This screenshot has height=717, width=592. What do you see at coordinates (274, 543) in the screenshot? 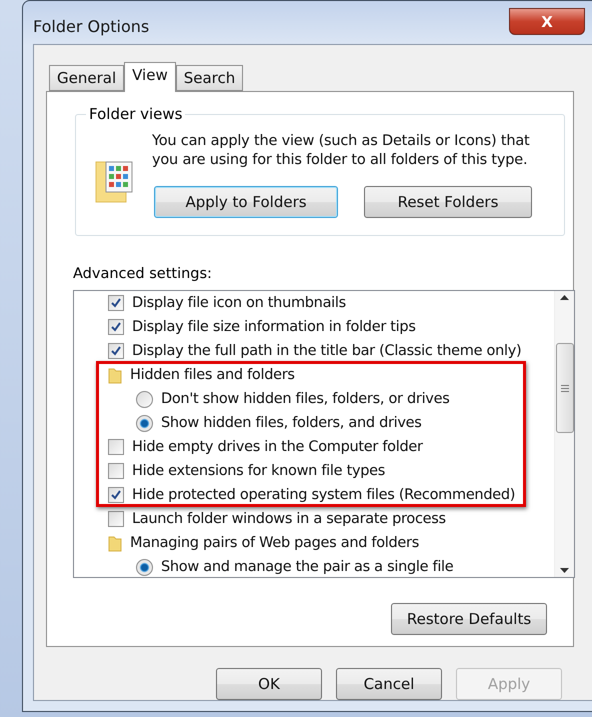
I see `setting-label: Managing pairs of Web pages and folders` at bounding box center [274, 543].